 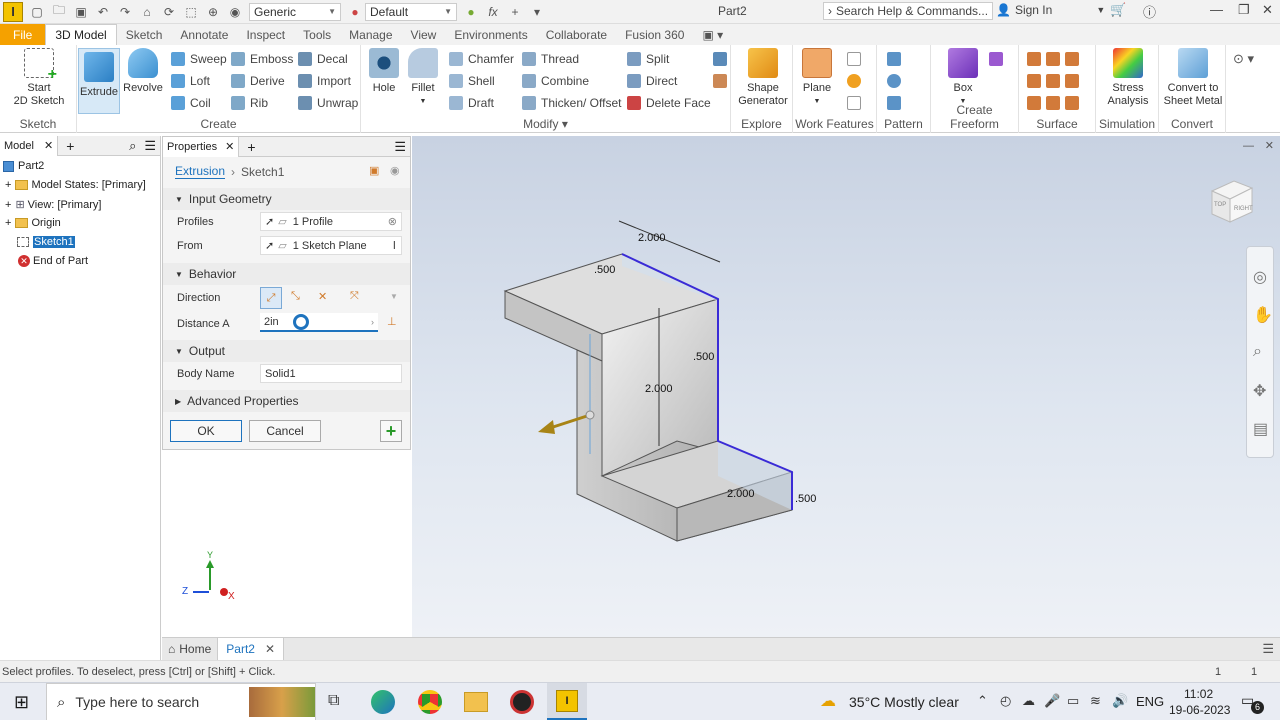 What do you see at coordinates (1260, 277) in the screenshot?
I see `steering-wheel-icon: ◎` at bounding box center [1260, 277].